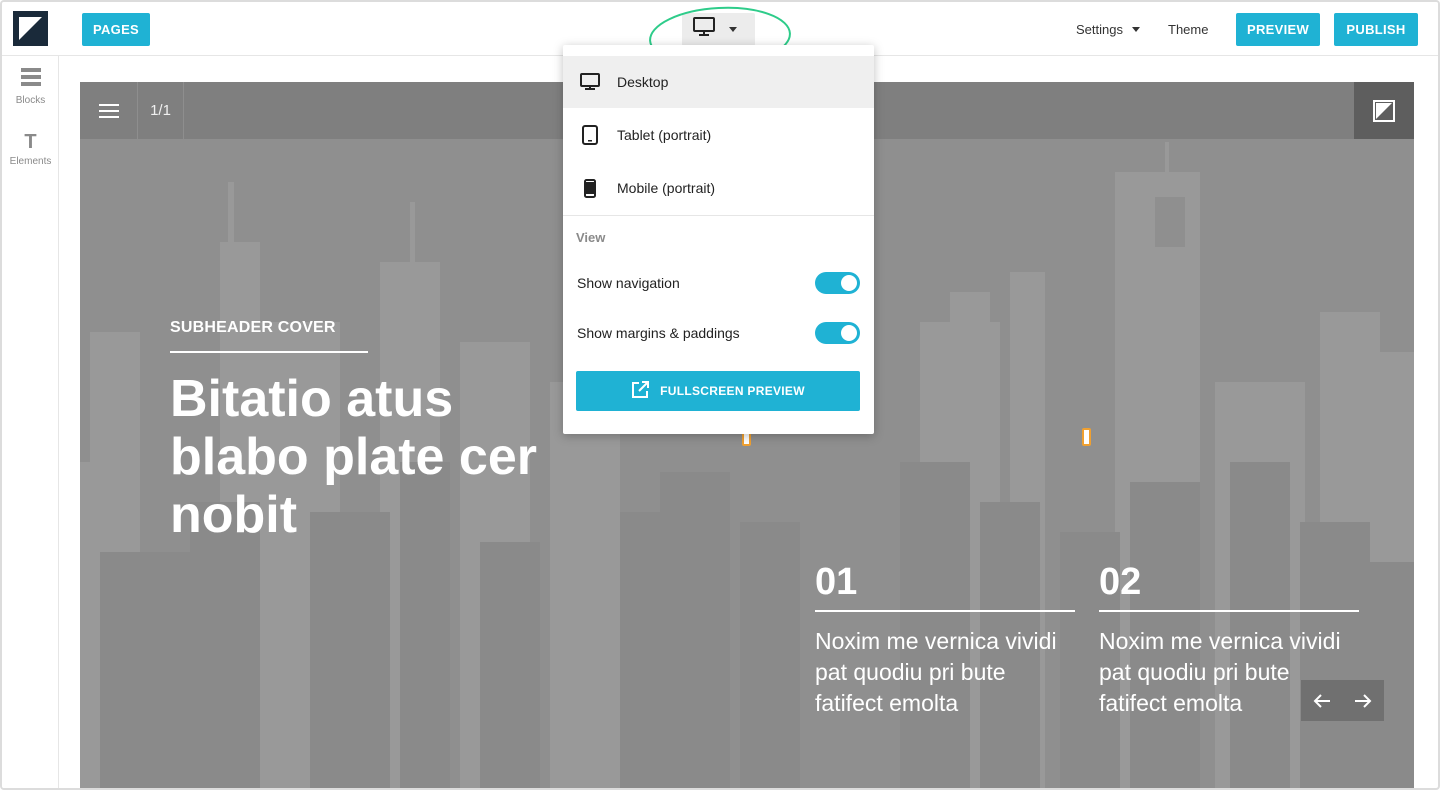  What do you see at coordinates (1099, 29) in the screenshot?
I see `settings-label: Settings` at bounding box center [1099, 29].